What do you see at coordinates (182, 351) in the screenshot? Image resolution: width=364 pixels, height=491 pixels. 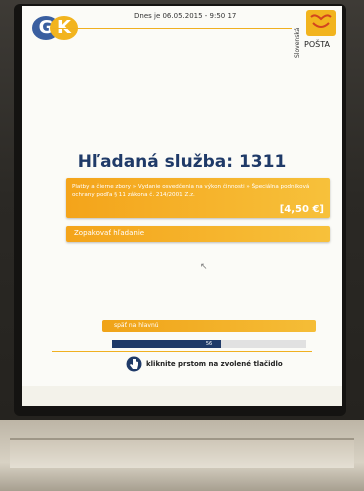 I see `footer-divider` at bounding box center [182, 351].